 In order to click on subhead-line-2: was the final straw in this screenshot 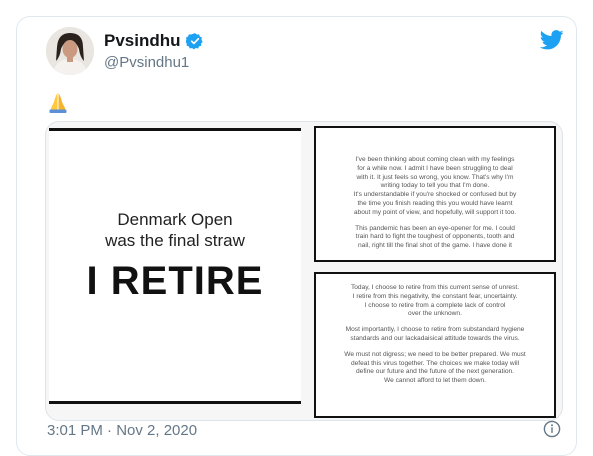, I will do `click(175, 240)`.